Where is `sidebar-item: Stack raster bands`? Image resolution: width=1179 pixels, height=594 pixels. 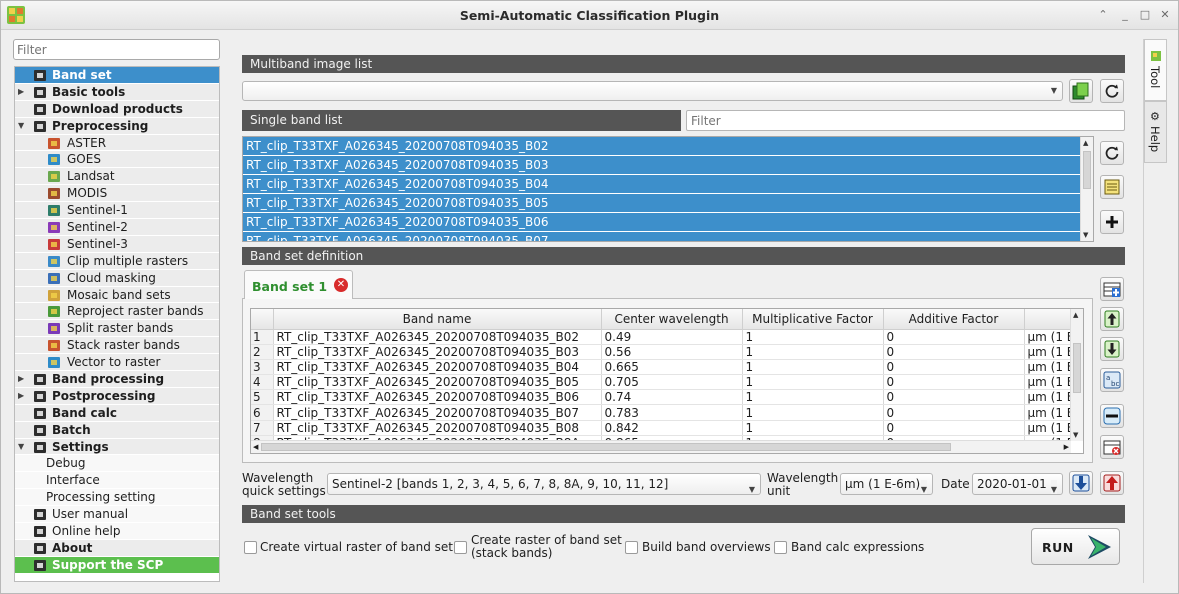 sidebar-item: Stack raster bands is located at coordinates (117, 346).